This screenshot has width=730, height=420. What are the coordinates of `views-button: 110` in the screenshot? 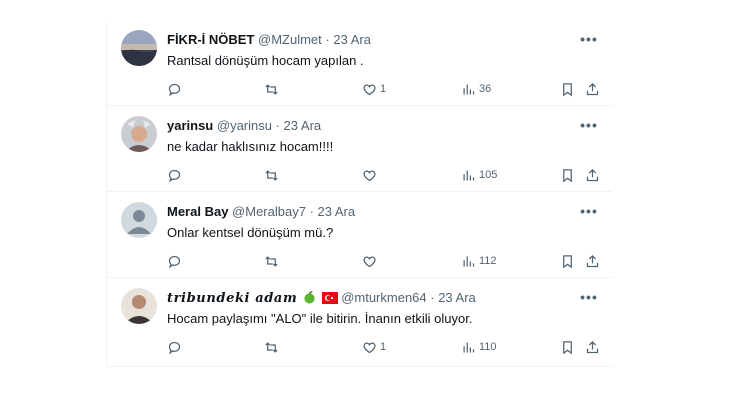 It's located at (479, 347).